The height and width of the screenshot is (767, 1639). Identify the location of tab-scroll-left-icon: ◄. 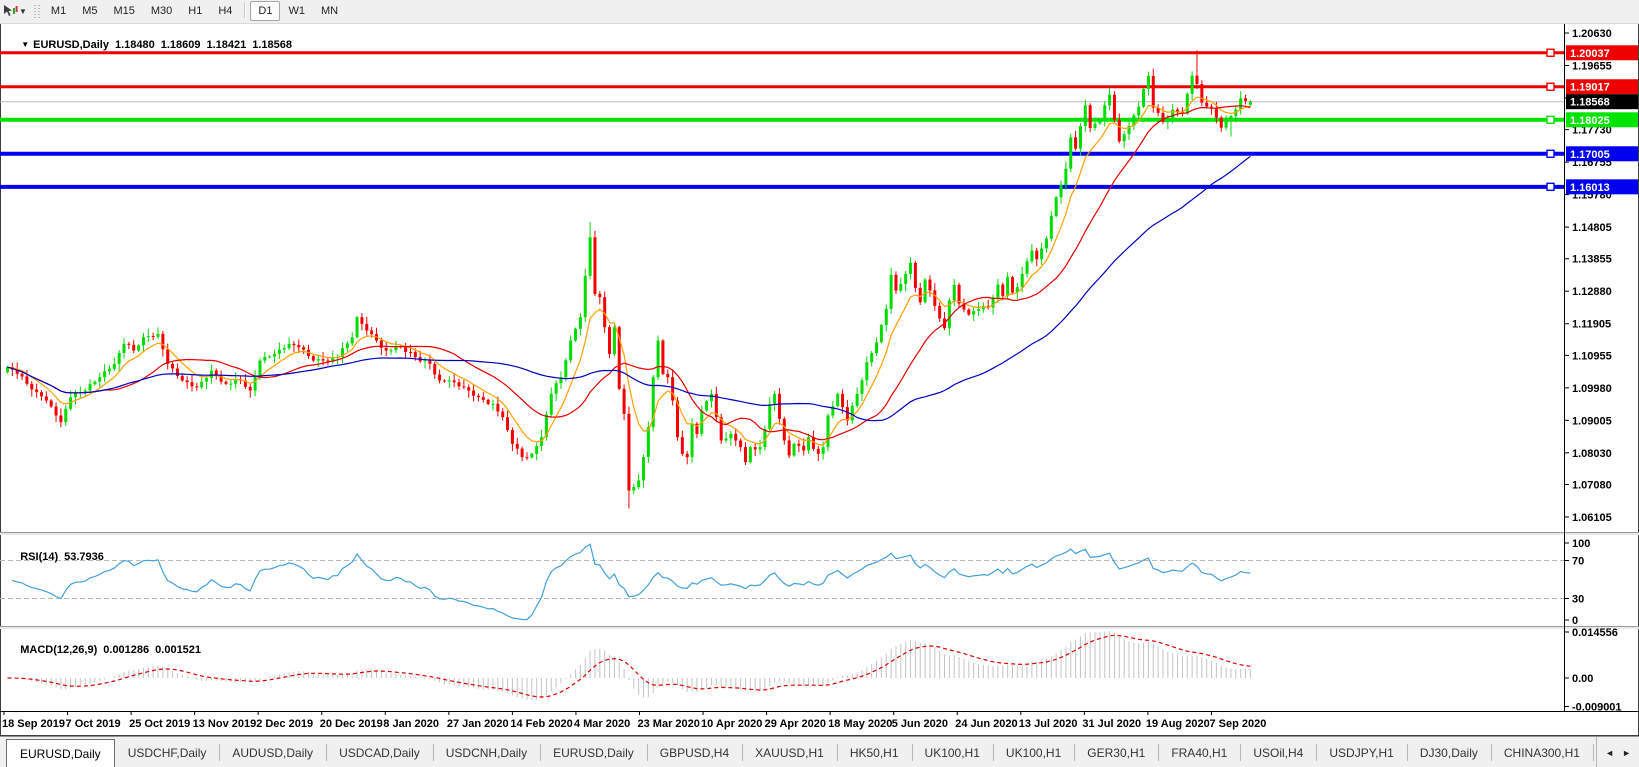
(1609, 753).